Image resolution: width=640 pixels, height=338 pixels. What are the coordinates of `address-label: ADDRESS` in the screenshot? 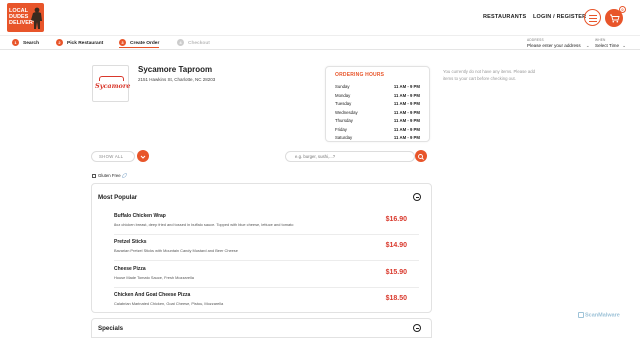 It's located at (535, 40).